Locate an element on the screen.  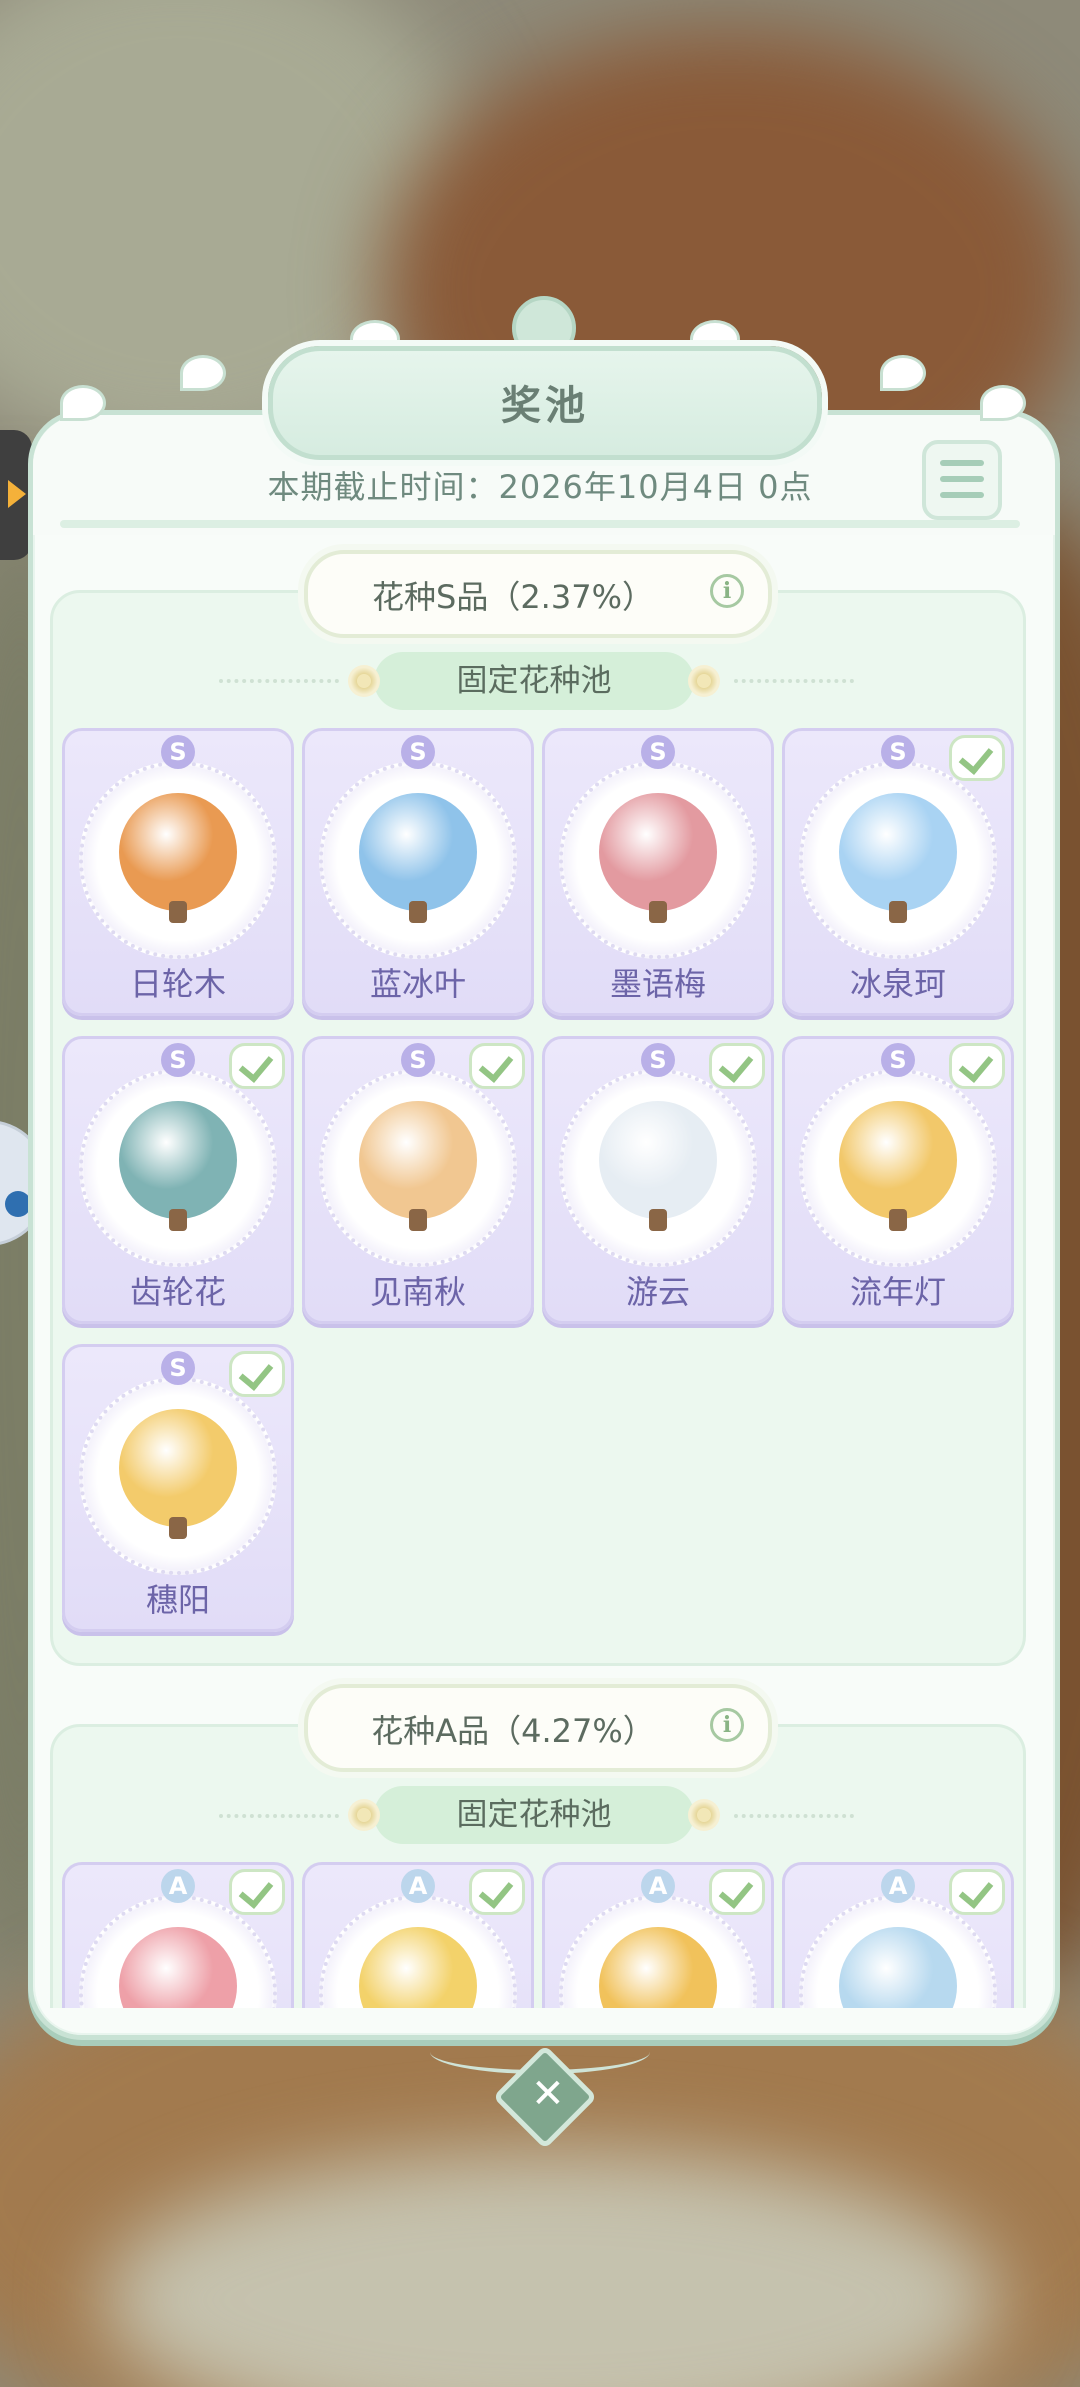
list-menu-button is located at coordinates (962, 480).